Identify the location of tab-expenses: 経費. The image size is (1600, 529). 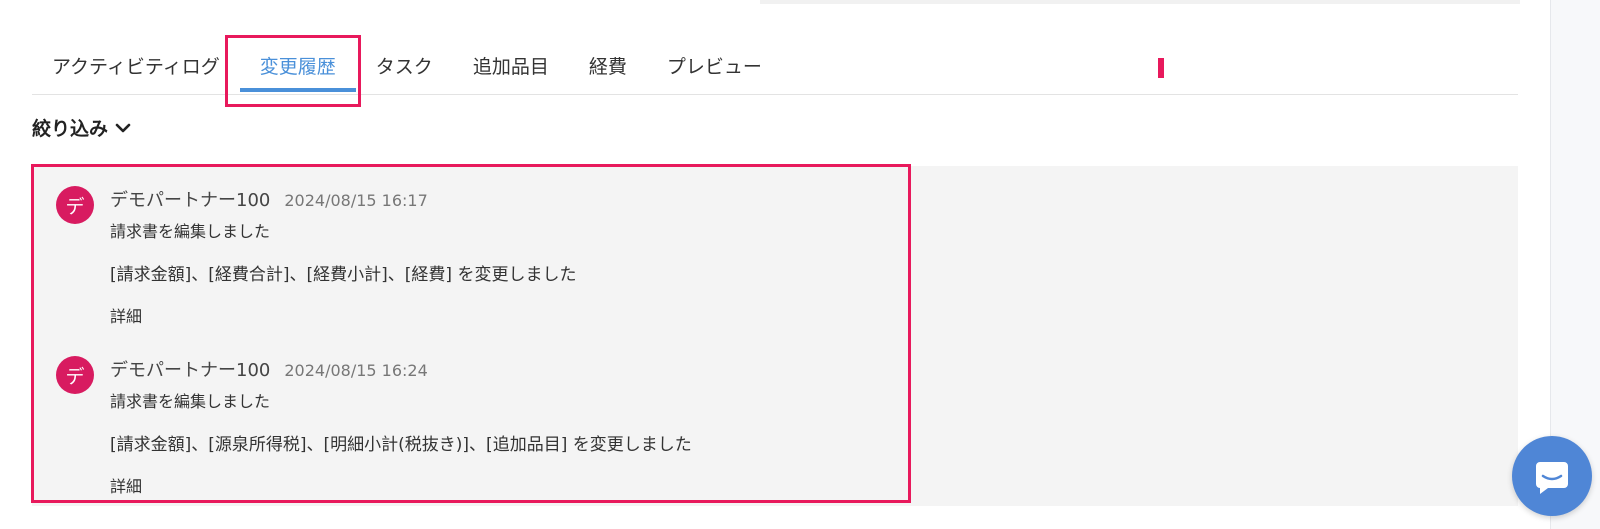
(608, 63).